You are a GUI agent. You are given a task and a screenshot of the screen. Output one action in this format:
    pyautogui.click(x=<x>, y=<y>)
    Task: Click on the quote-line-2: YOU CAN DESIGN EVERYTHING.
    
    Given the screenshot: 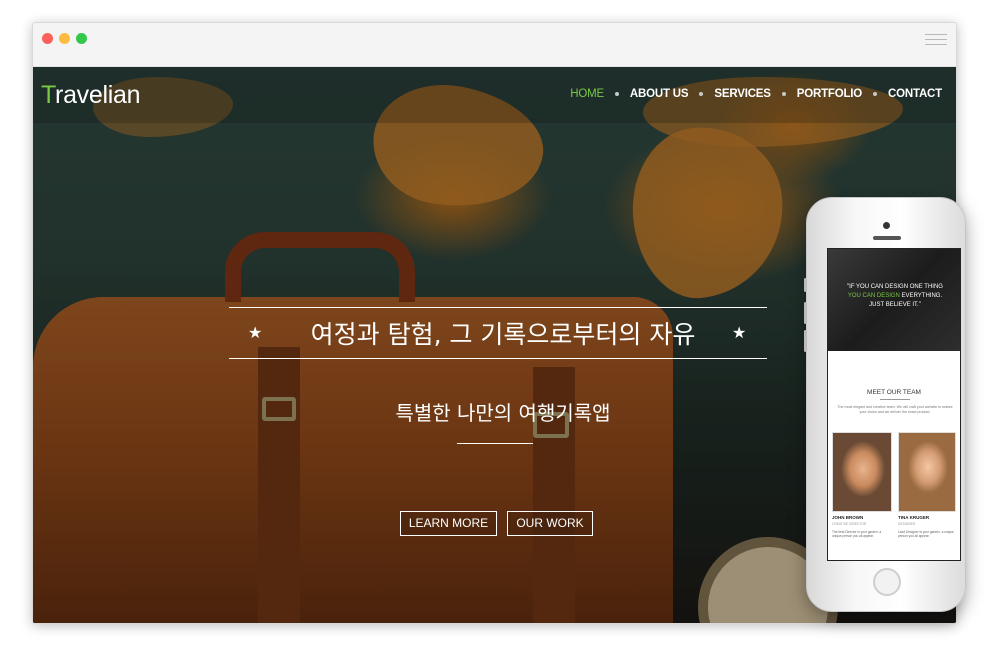 What is the action you would take?
    pyautogui.click(x=895, y=296)
    